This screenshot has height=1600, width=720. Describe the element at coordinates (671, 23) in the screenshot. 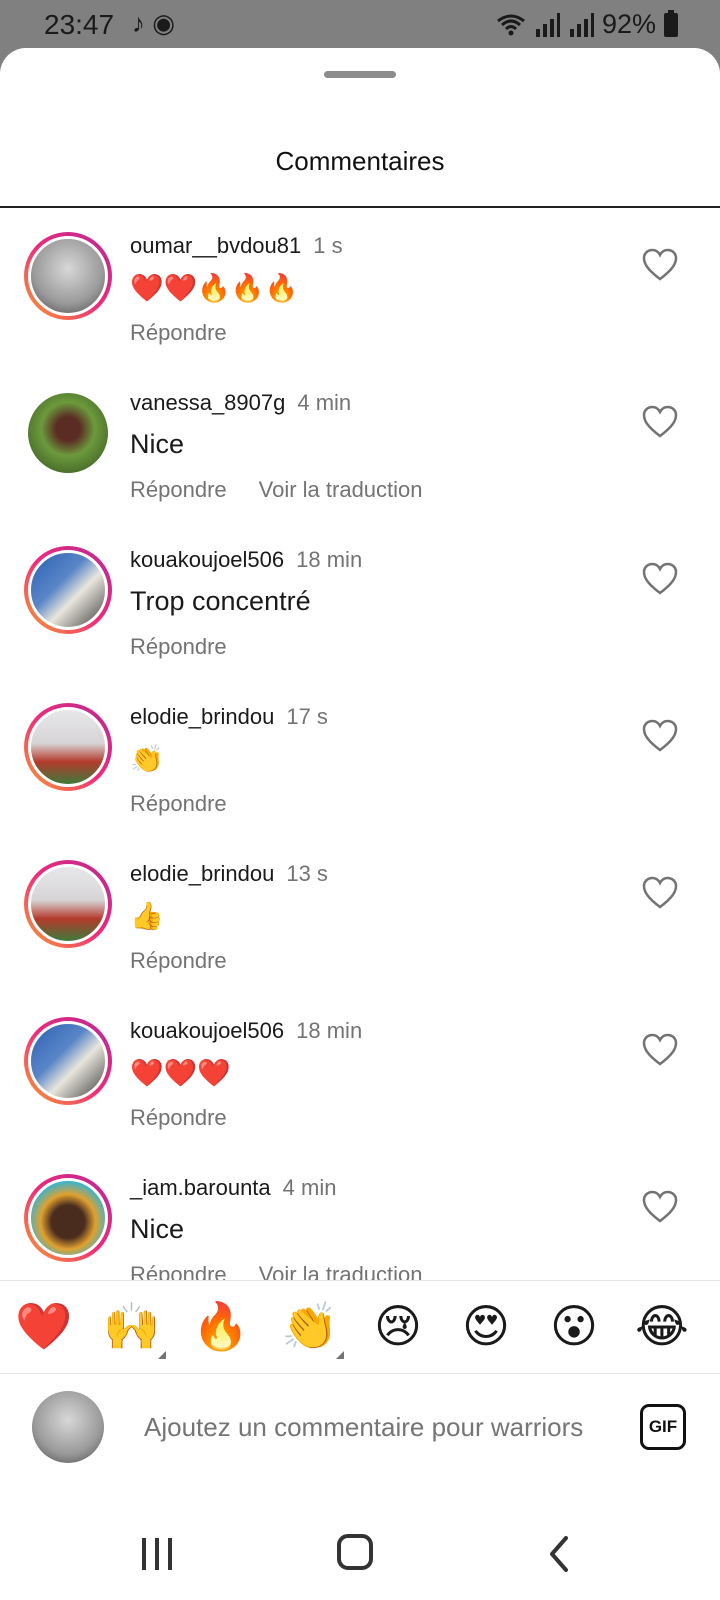

I see `battery-icon` at that location.